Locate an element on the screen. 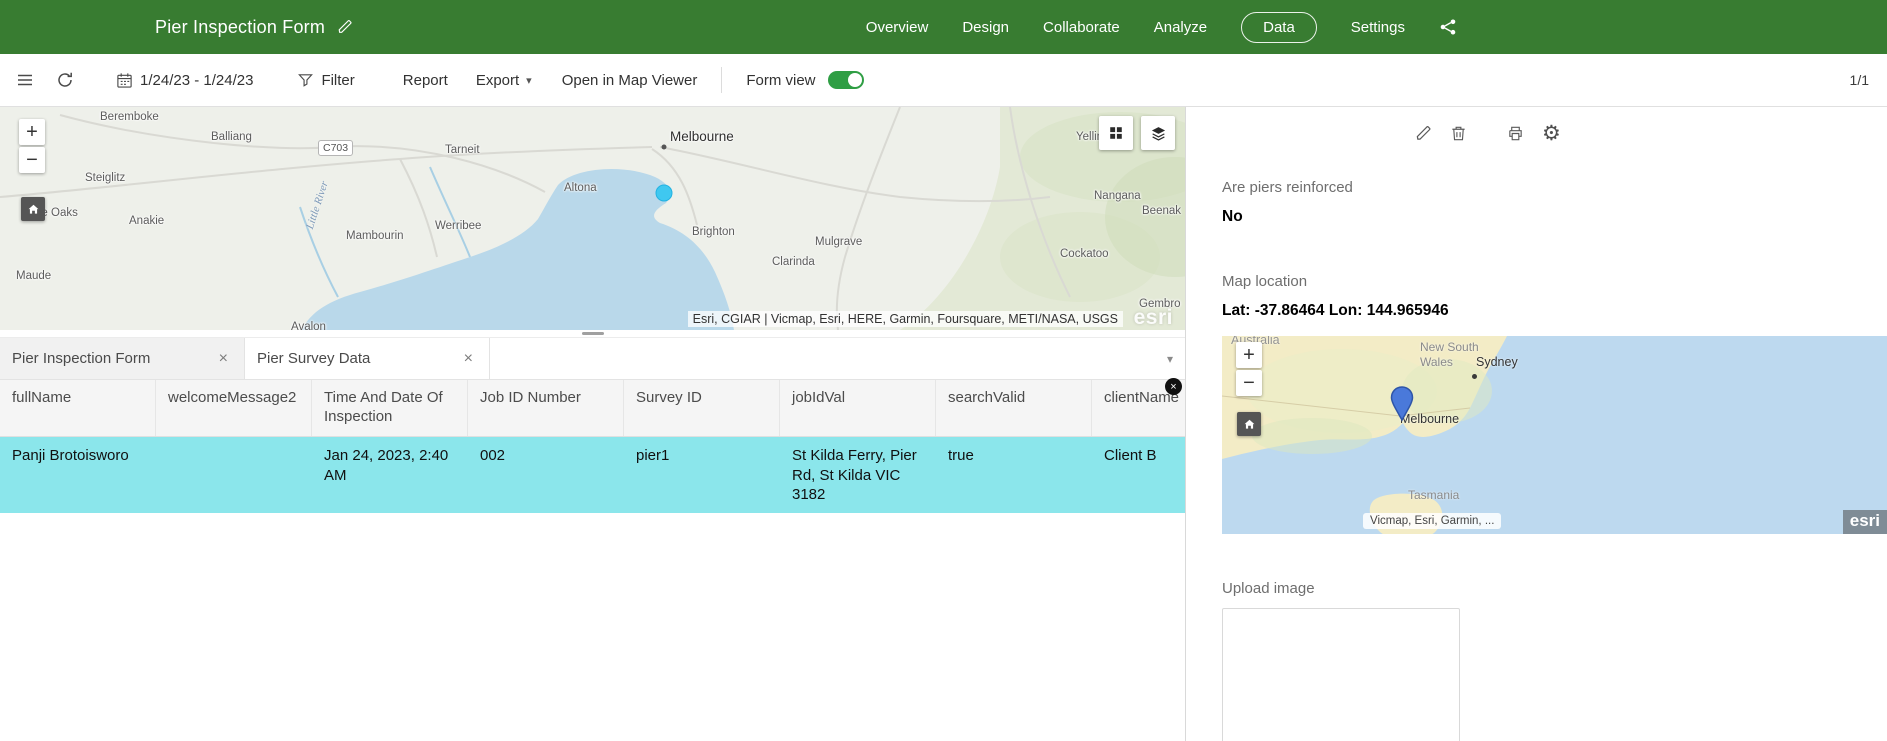  filter-label: Filter is located at coordinates (338, 80).